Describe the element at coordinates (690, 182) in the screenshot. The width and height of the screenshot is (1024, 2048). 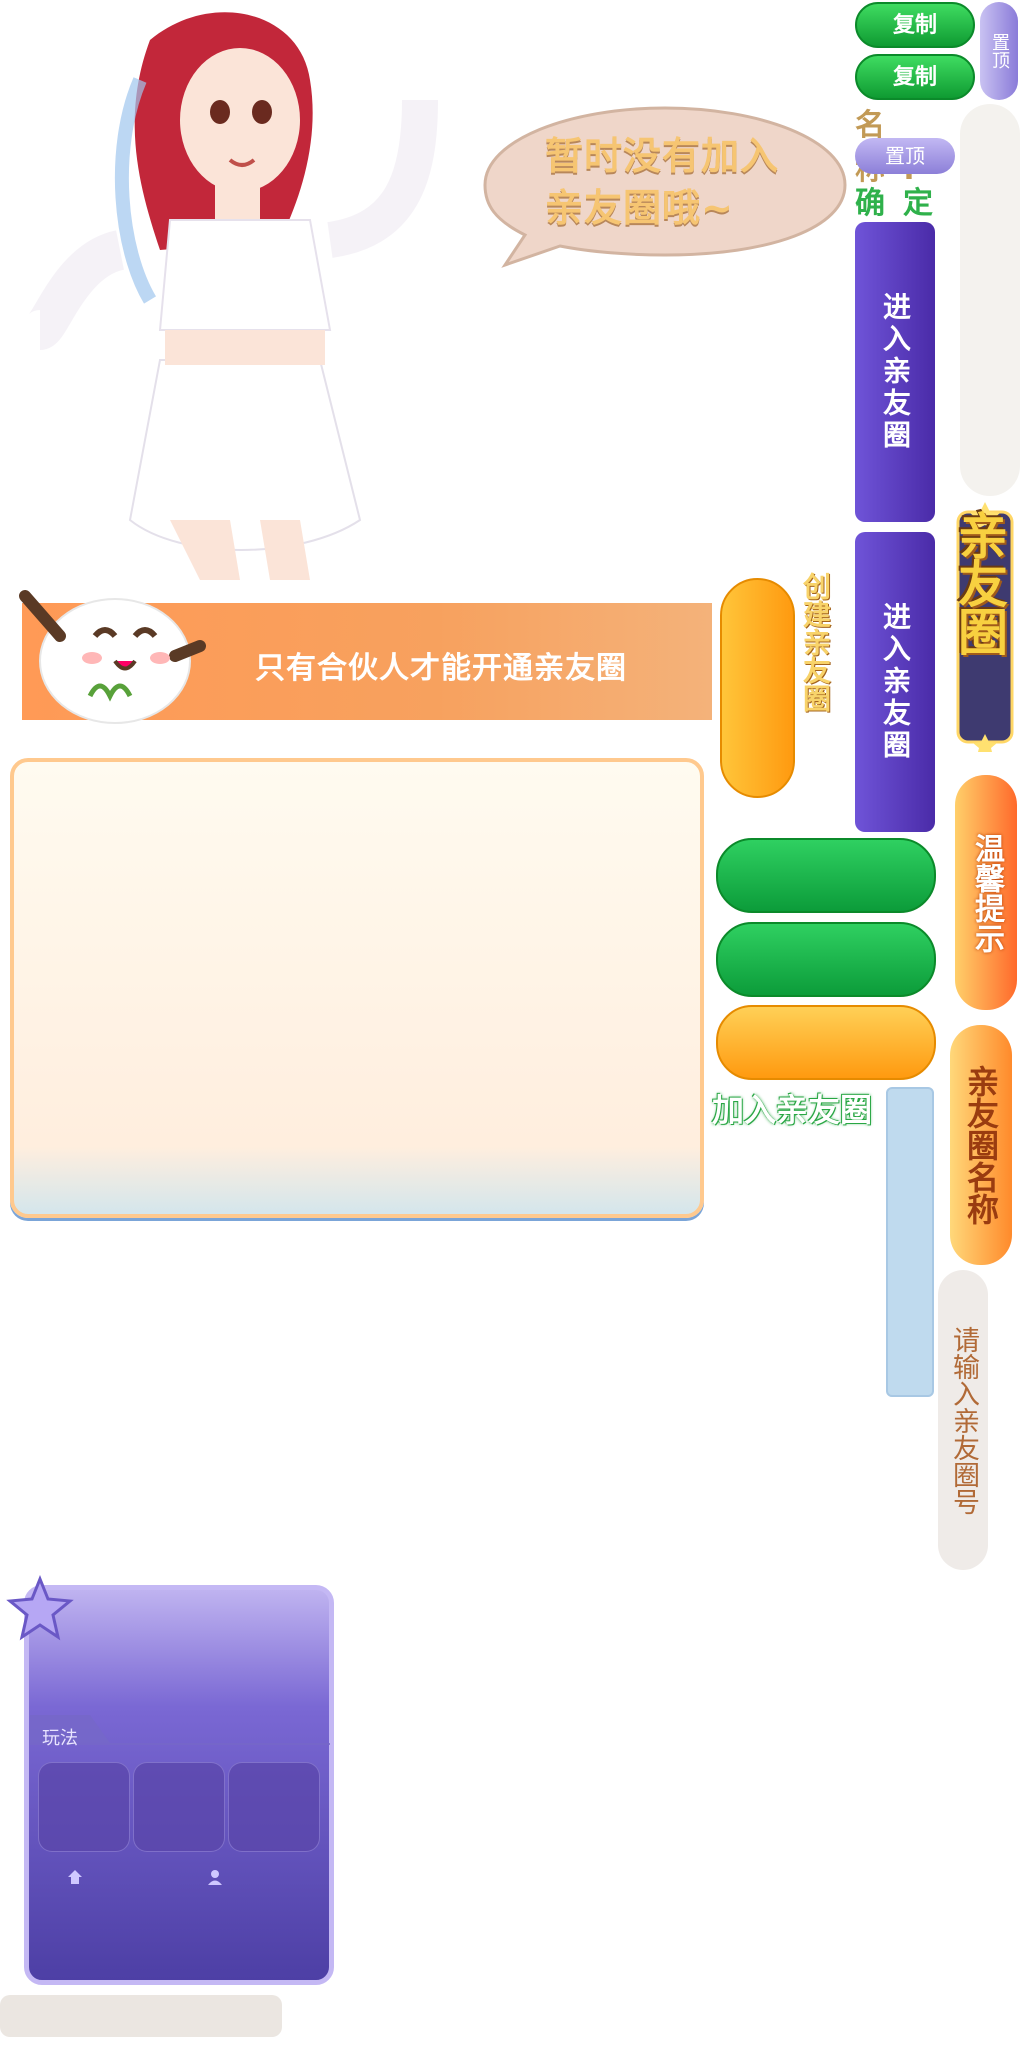
I see `speech-bubble-text: 暂时没有加入 亲友圈哦~` at that location.